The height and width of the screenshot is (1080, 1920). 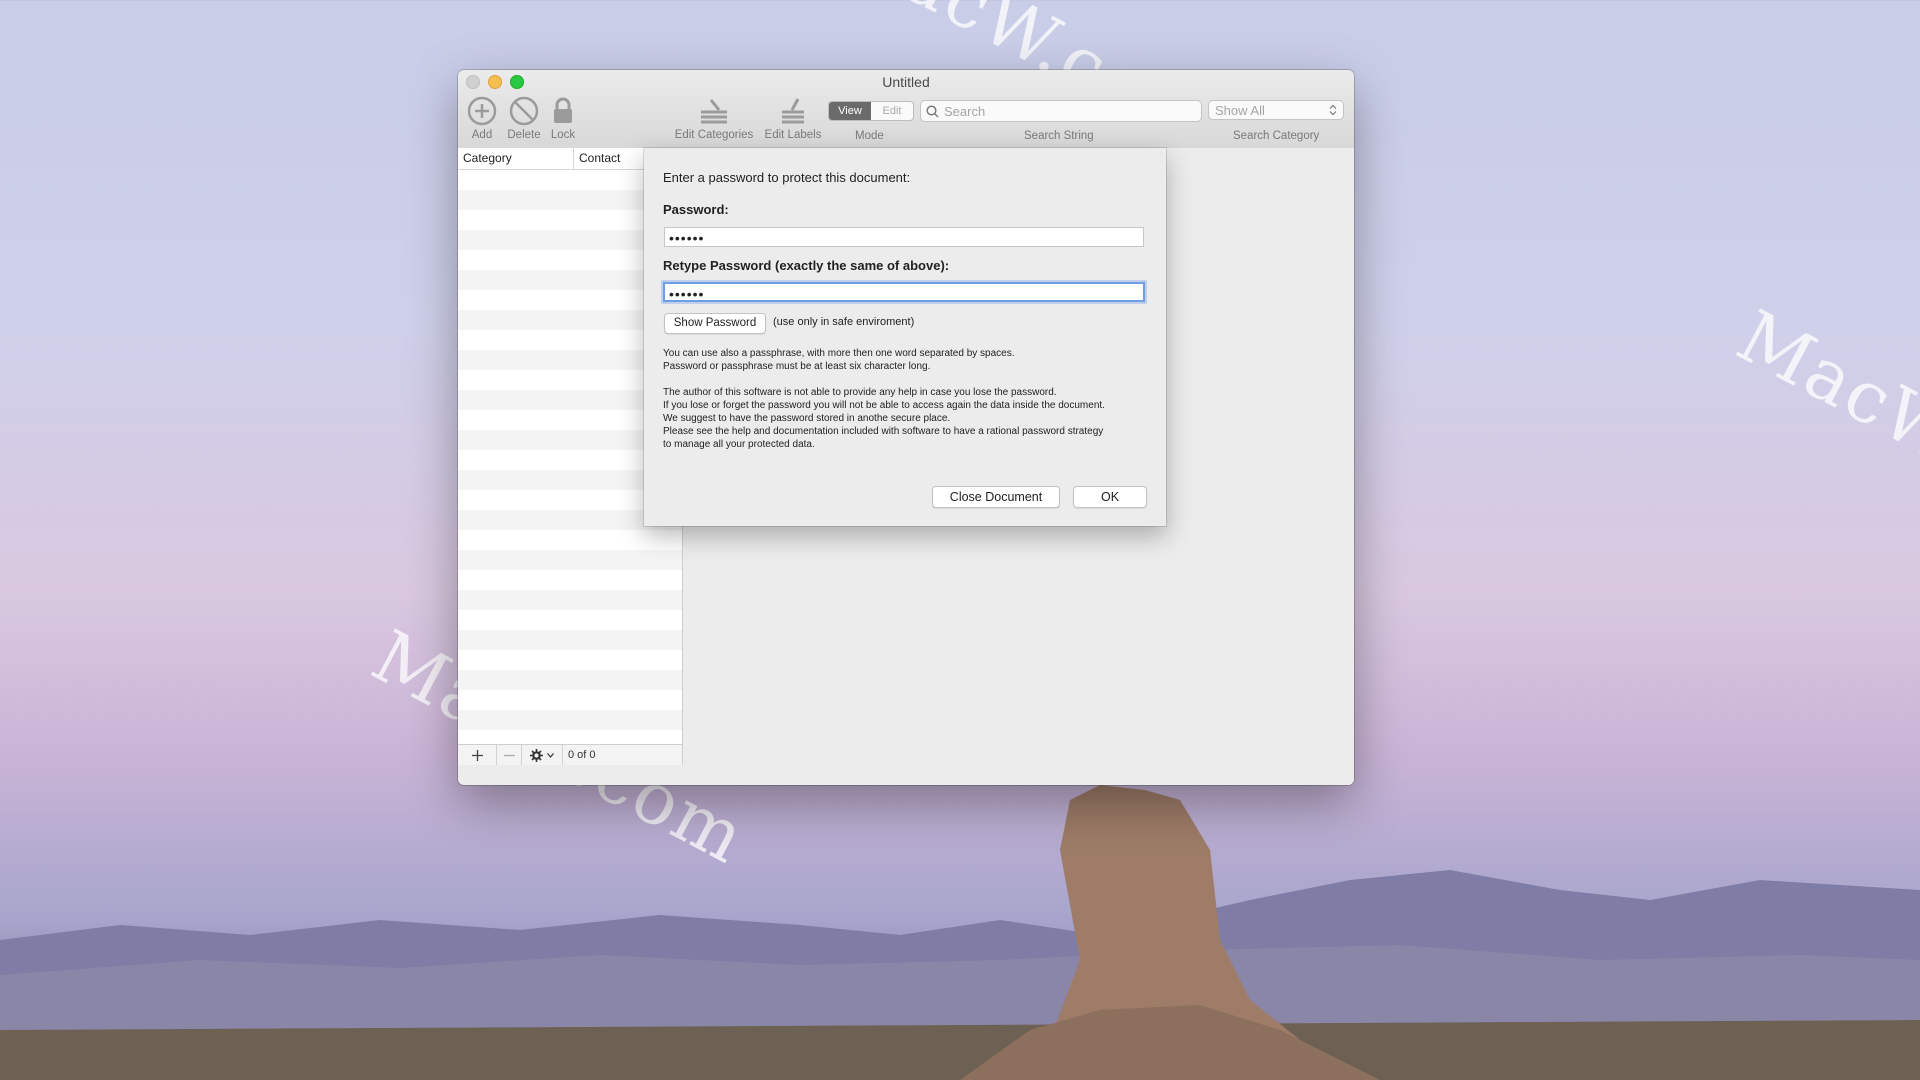 What do you see at coordinates (904, 237) in the screenshot?
I see `password-field: ••••••` at bounding box center [904, 237].